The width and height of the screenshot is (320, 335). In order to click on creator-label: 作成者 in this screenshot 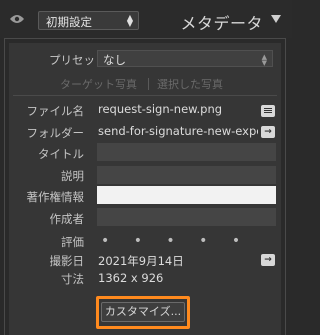, I will do `click(67, 219)`.